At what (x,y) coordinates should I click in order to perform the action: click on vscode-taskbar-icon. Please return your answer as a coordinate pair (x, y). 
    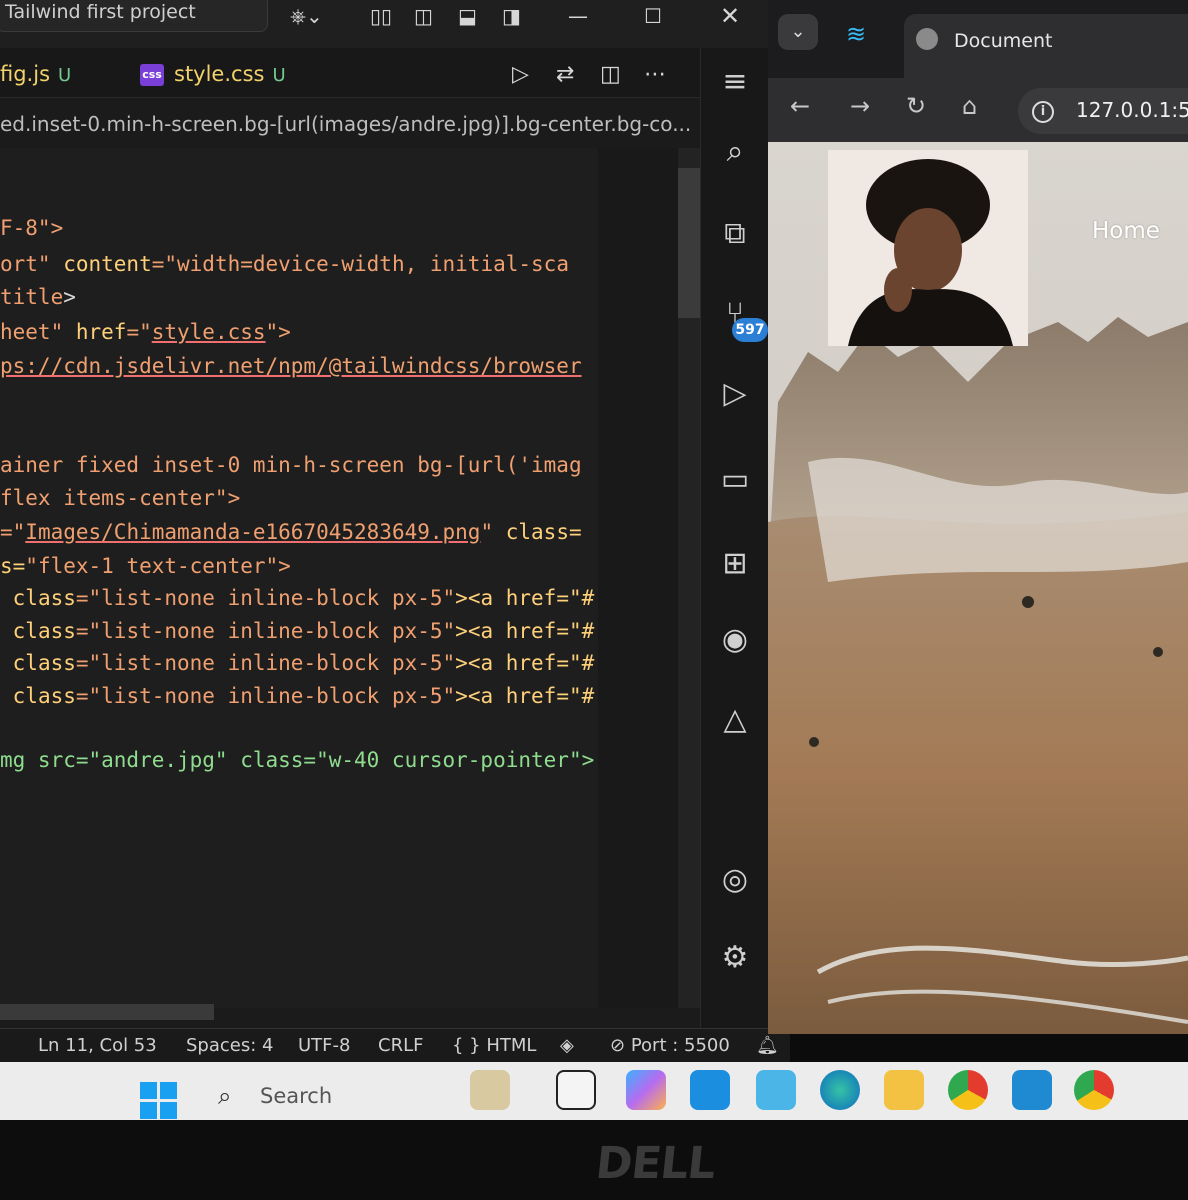
    Looking at the image, I should click on (1032, 1090).